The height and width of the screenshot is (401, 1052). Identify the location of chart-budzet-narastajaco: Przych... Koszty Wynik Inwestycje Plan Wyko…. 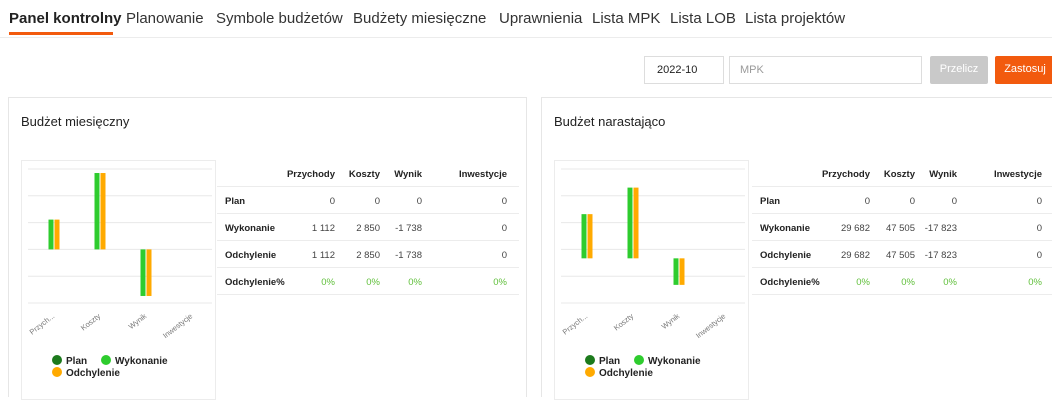
(651, 280).